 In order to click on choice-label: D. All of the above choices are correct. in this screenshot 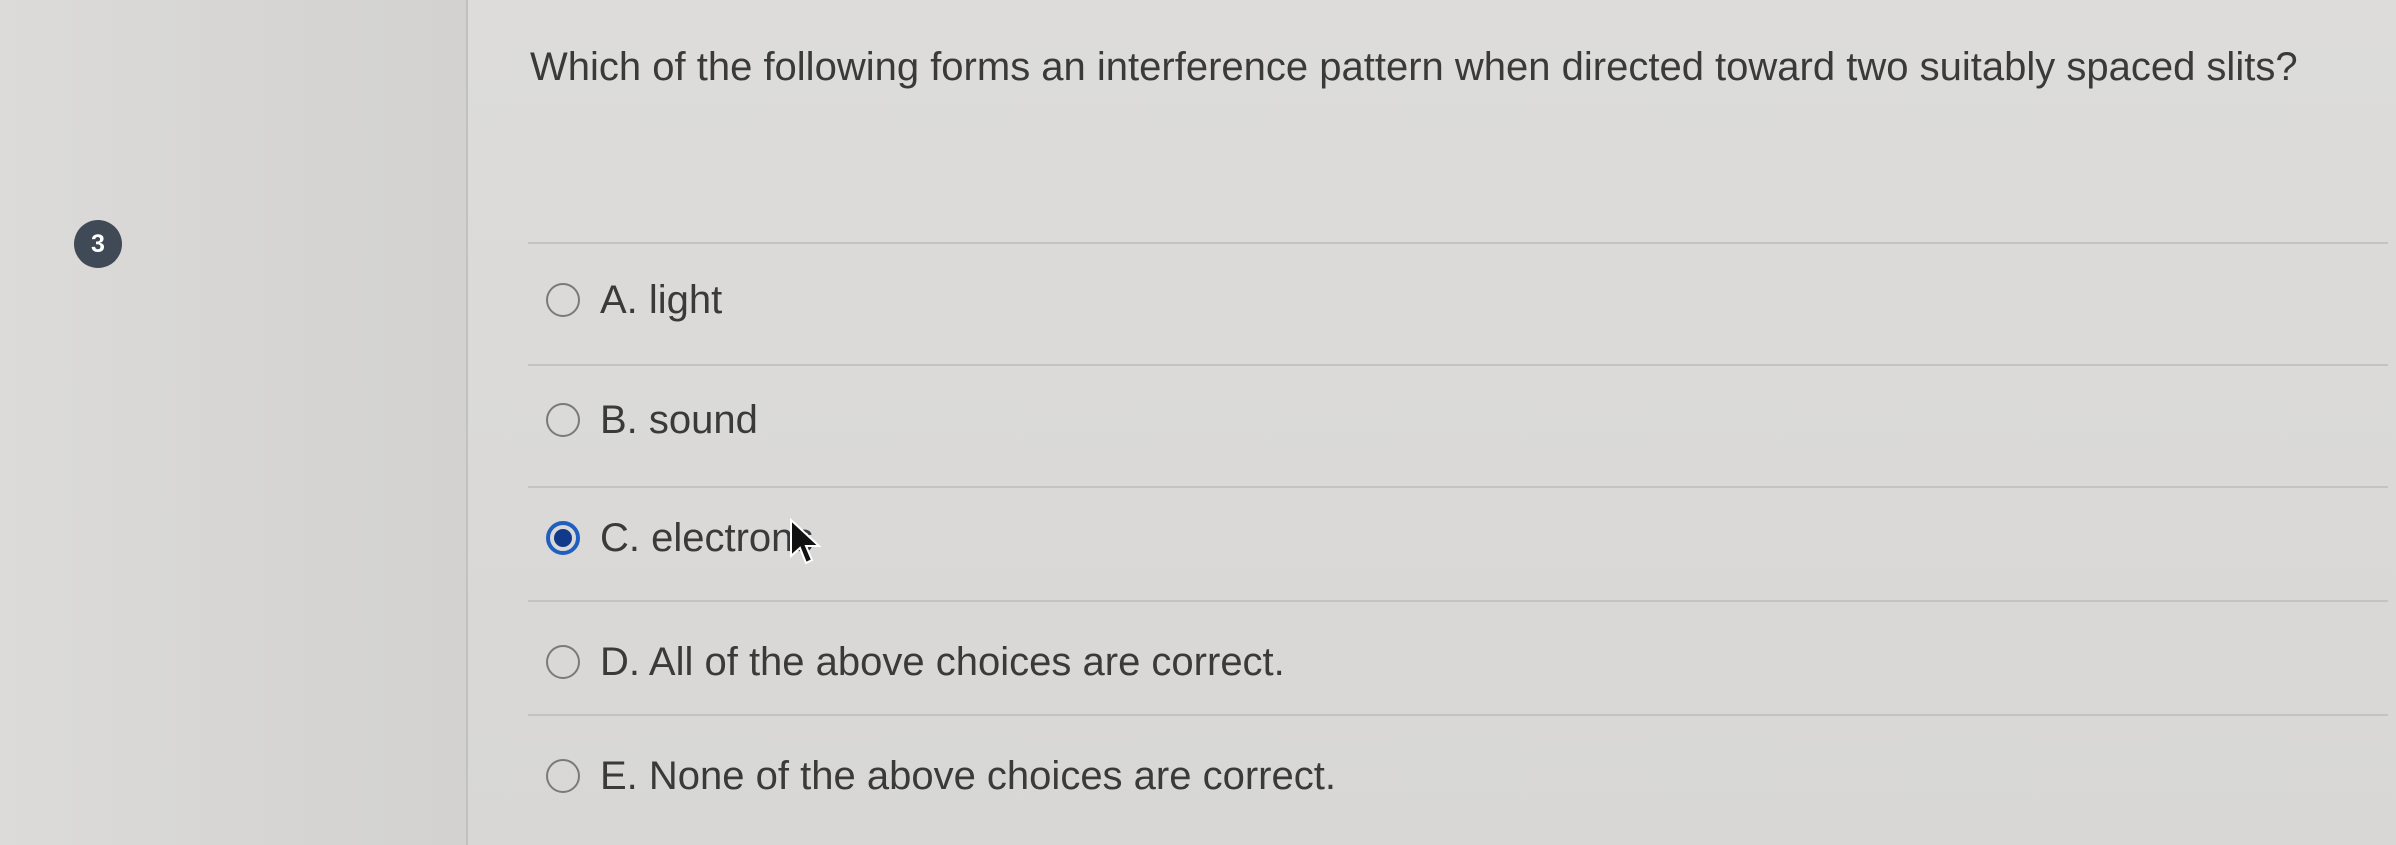, I will do `click(942, 661)`.